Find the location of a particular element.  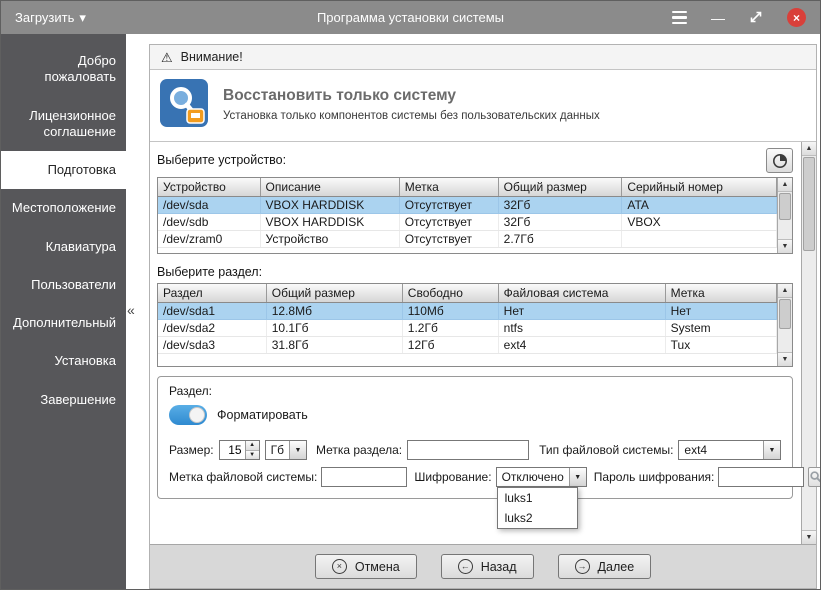

disk-usage-button is located at coordinates (779, 160).